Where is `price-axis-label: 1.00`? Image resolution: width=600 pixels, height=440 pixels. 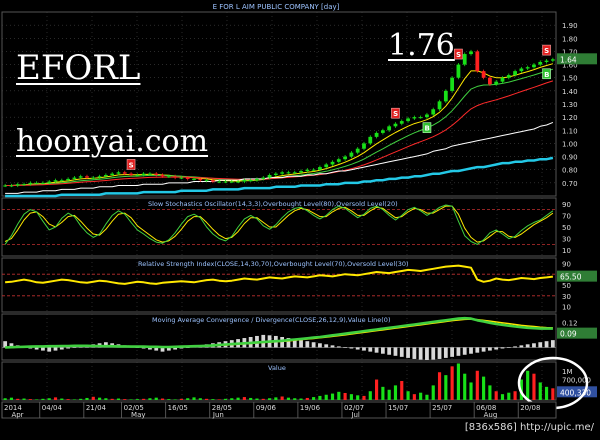 price-axis-label: 1.00 is located at coordinates (570, 144).